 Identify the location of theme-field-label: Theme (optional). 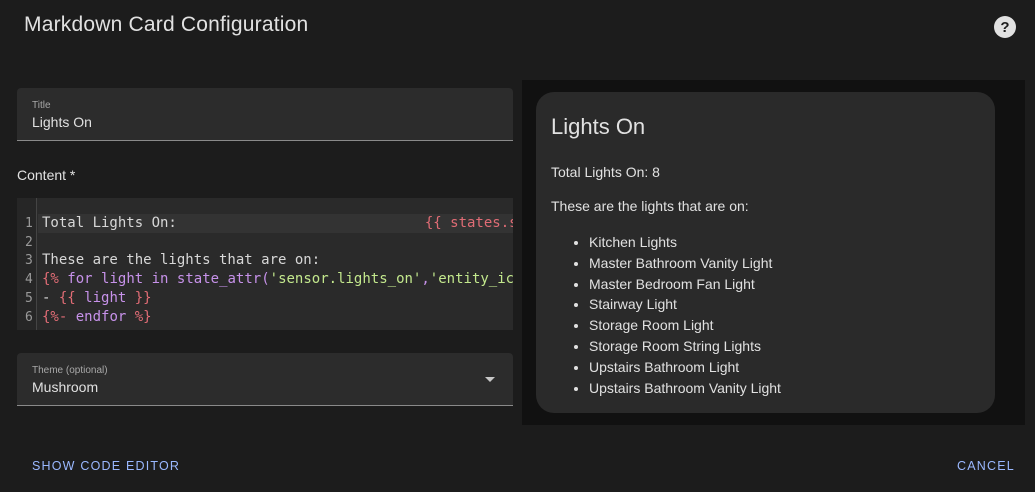
(70, 370).